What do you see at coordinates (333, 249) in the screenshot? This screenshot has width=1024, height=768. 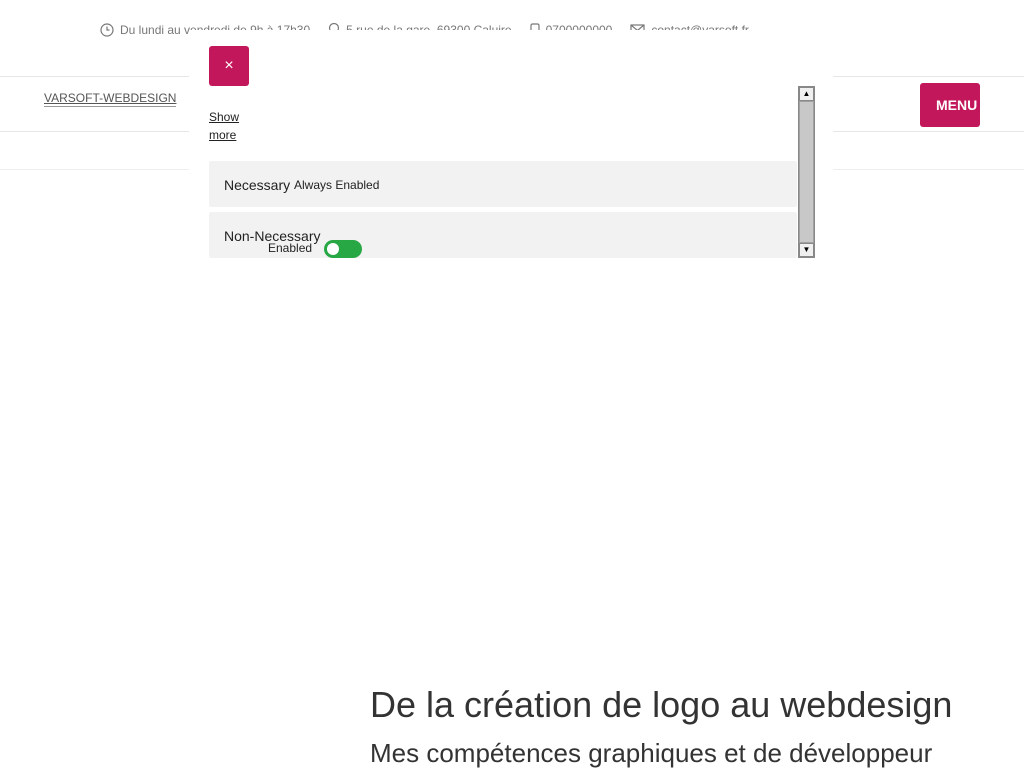 I see `toggle-knob` at bounding box center [333, 249].